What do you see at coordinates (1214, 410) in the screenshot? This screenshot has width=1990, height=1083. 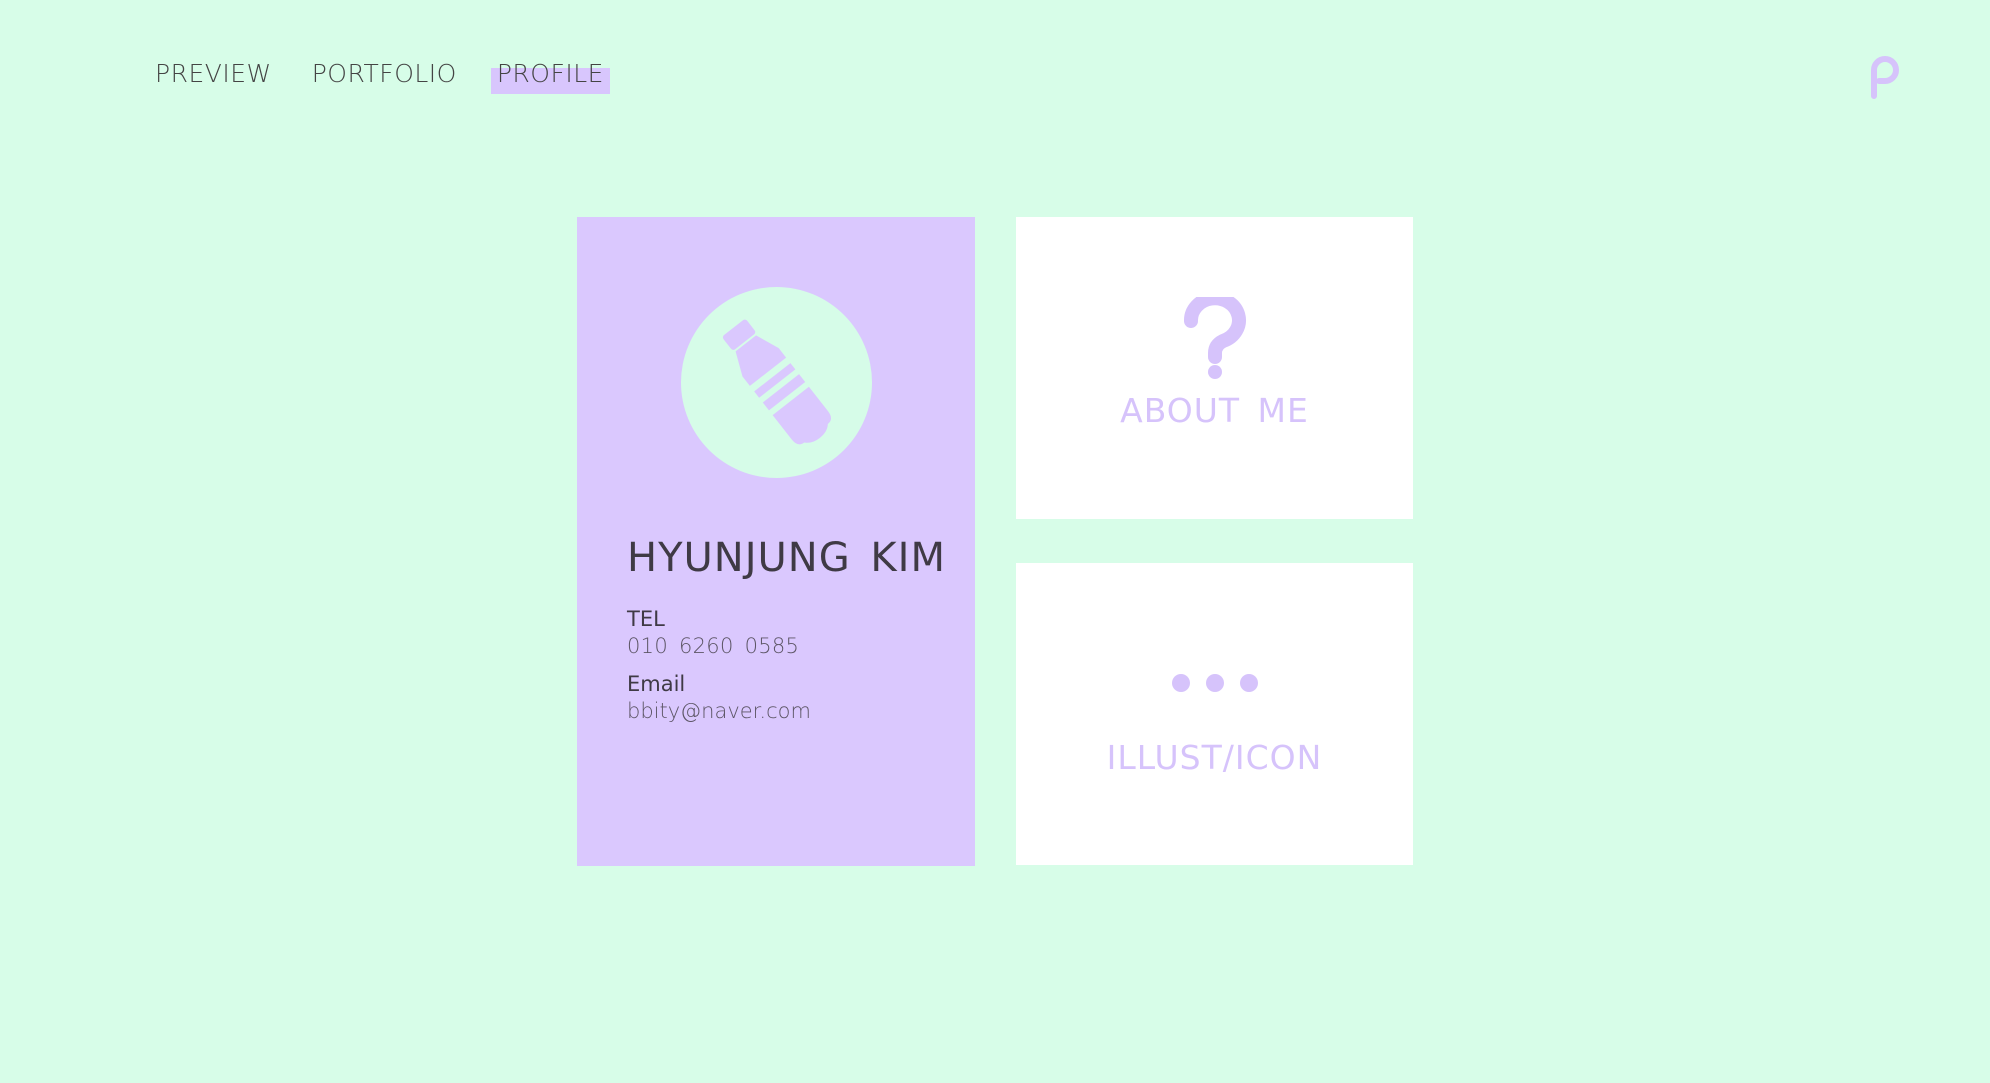 I see `about-me-label: ABOUT ME` at bounding box center [1214, 410].